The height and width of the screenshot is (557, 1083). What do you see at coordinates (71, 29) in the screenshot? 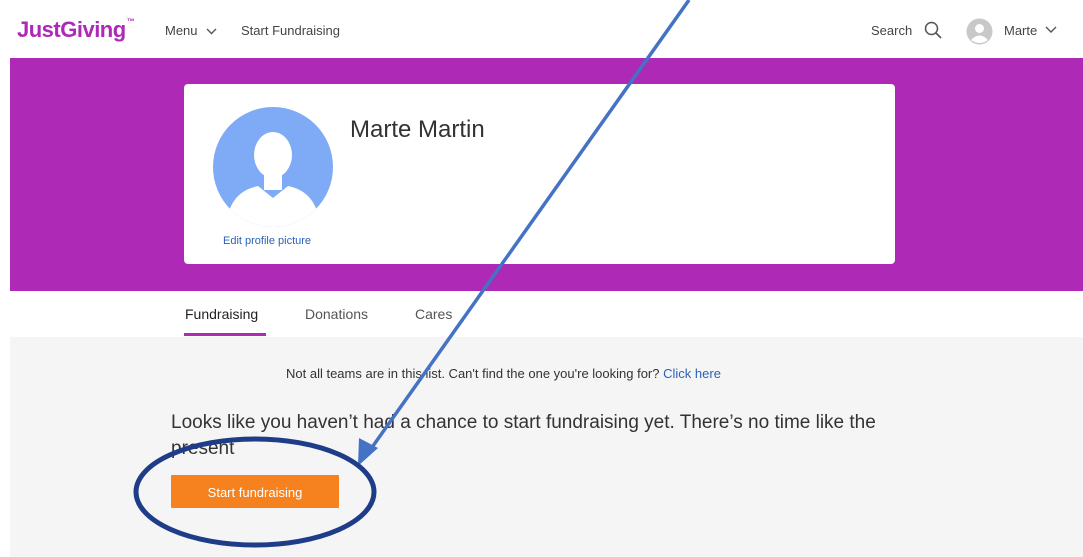
I see `logo-text: JustGiving` at bounding box center [71, 29].